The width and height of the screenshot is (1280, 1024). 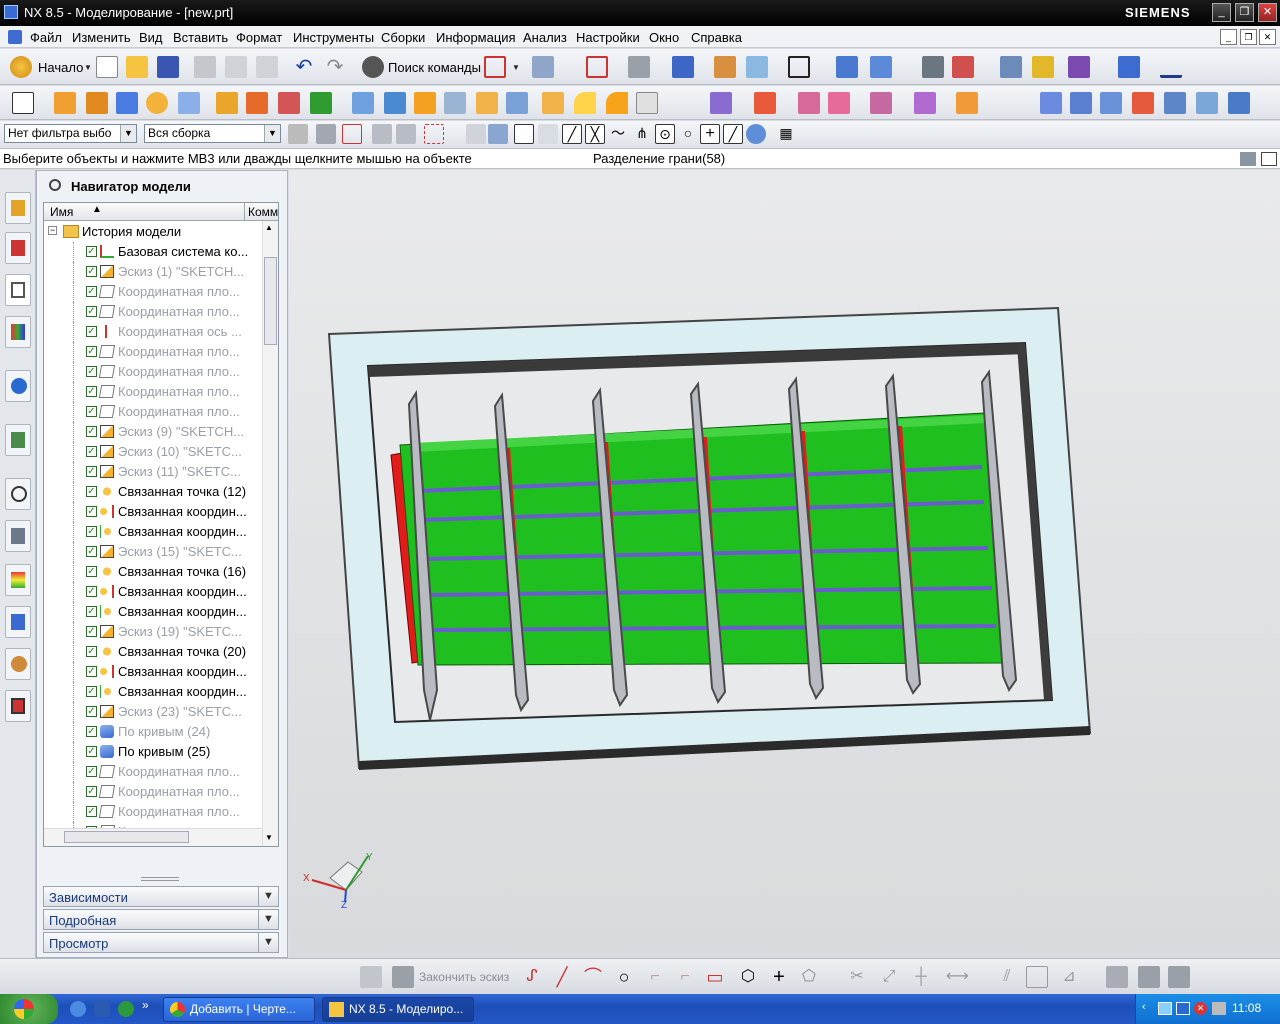 I want to click on part-navigator-tab, so click(x=18, y=290).